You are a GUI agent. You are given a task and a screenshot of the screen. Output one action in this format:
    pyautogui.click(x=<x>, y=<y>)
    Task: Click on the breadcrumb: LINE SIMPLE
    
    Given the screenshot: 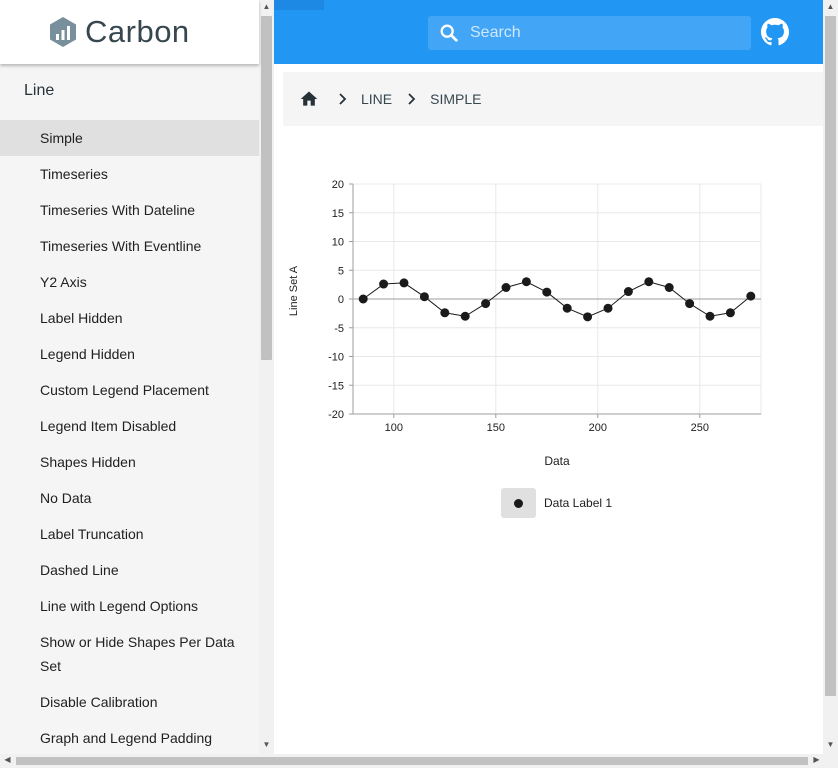 What is the action you would take?
    pyautogui.click(x=553, y=99)
    